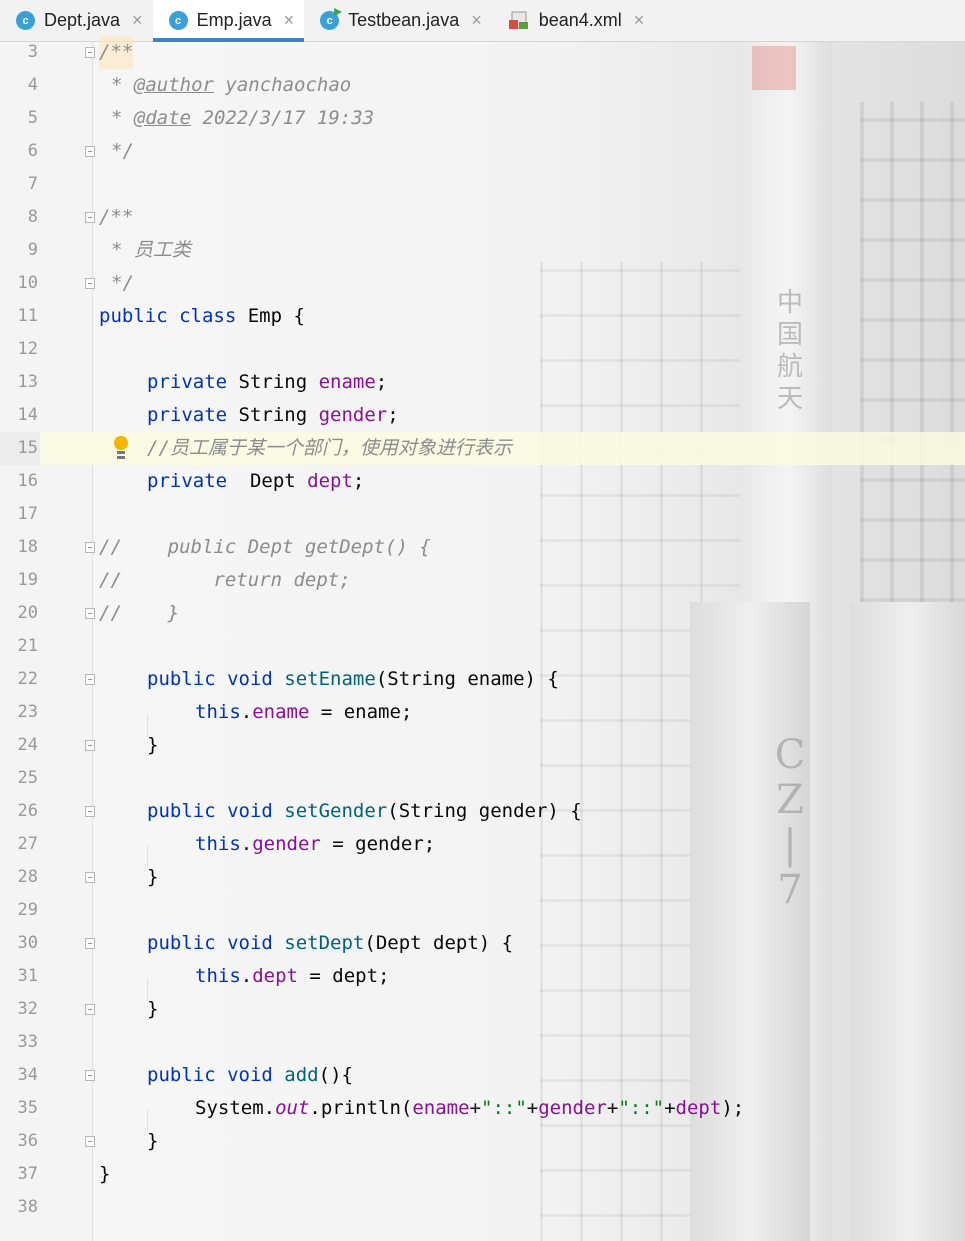  I want to click on code-line-8: 8 /**, so click(482, 217).